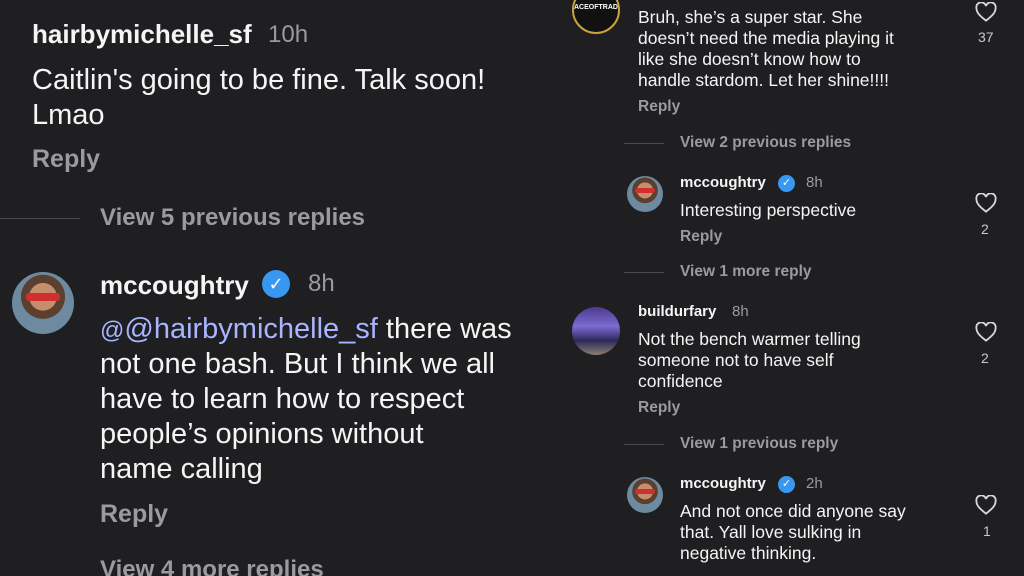  What do you see at coordinates (765, 143) in the screenshot?
I see `view-previous-replies-button: View 2 previous replies` at bounding box center [765, 143].